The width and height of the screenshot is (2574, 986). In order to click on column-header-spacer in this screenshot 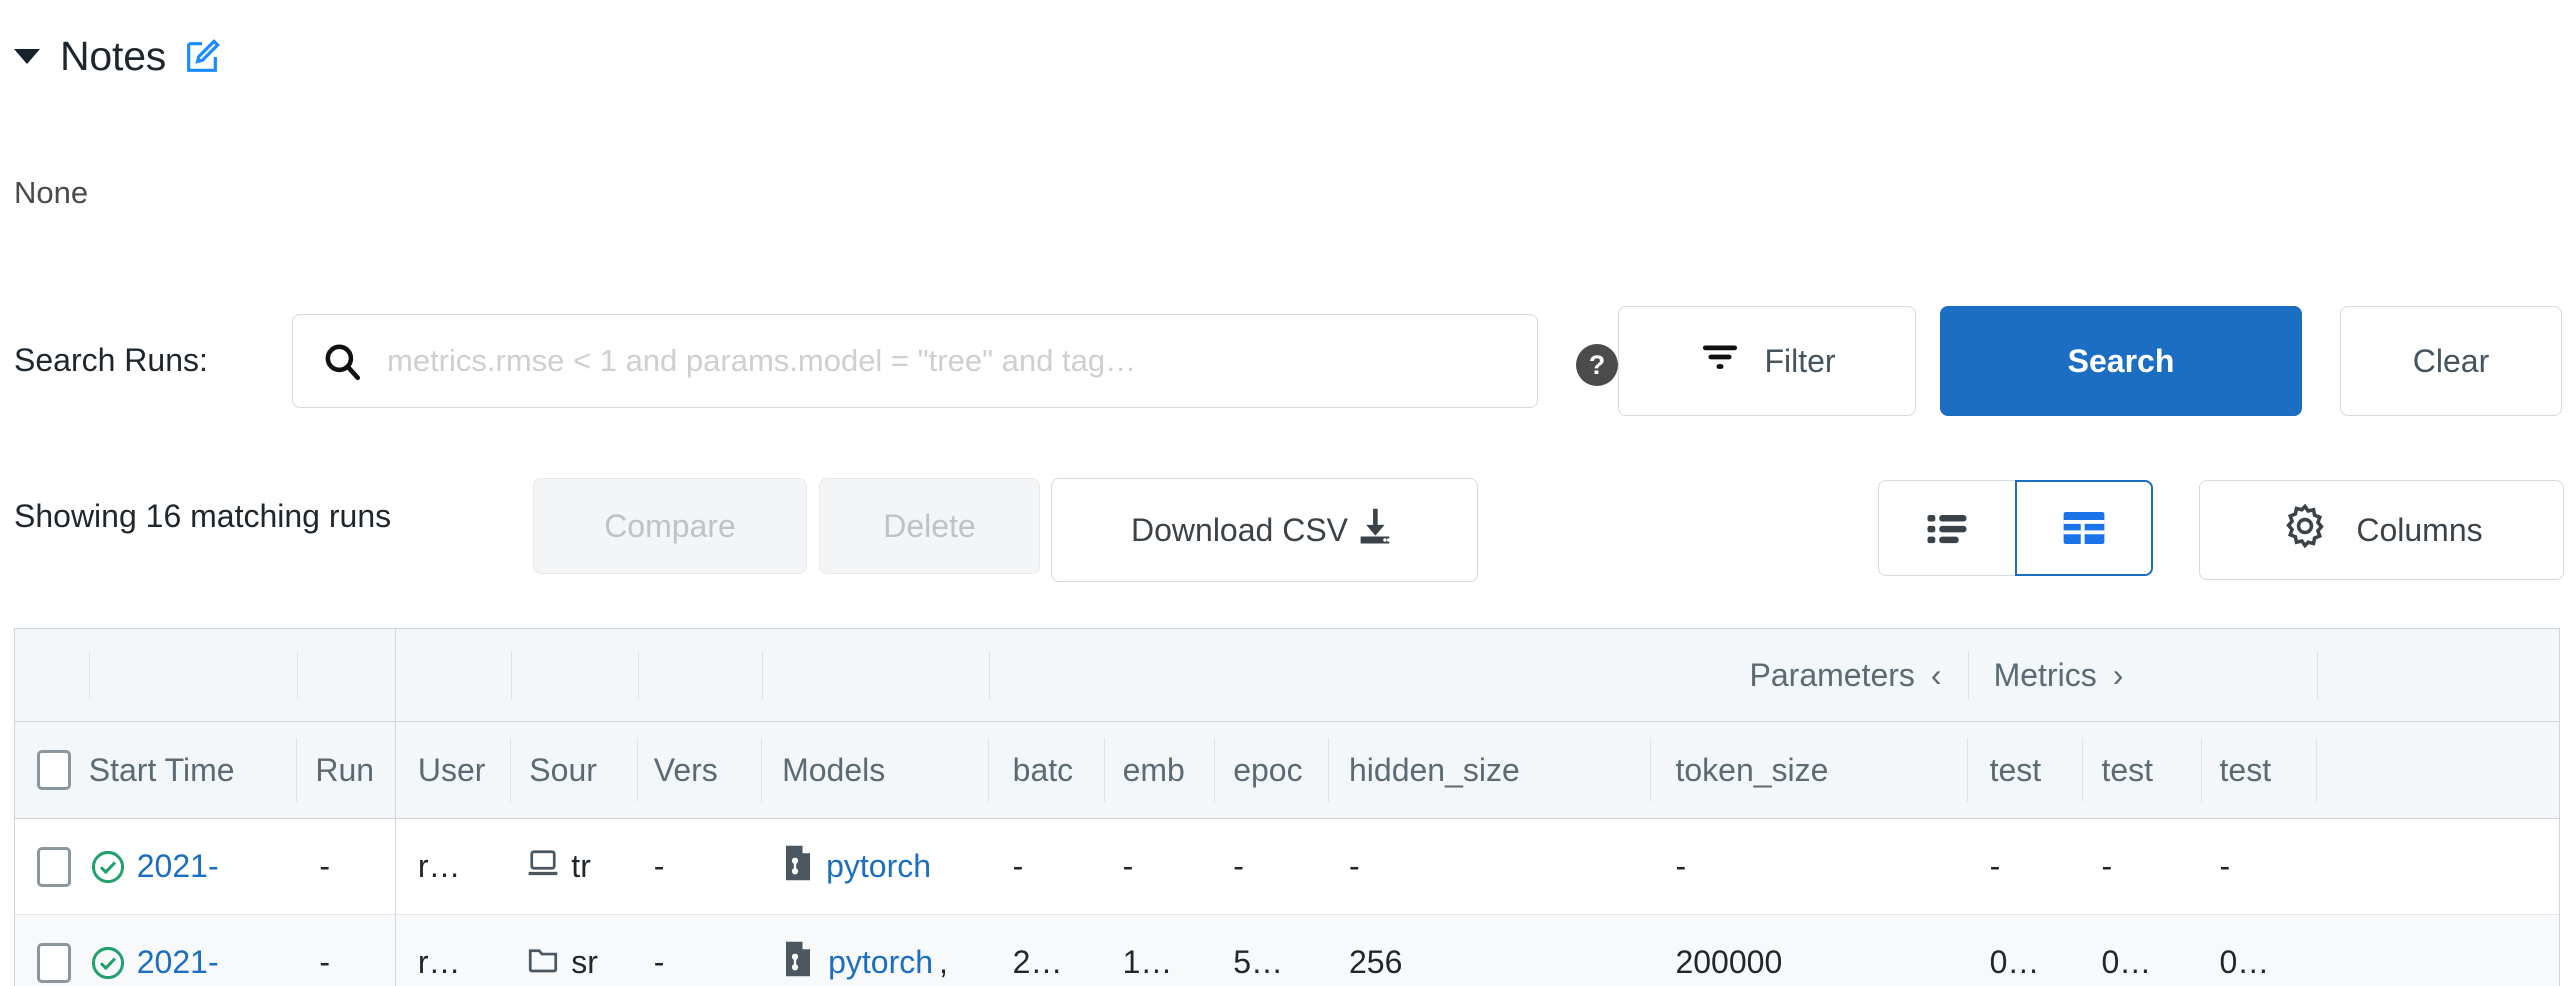, I will do `click(2438, 770)`.